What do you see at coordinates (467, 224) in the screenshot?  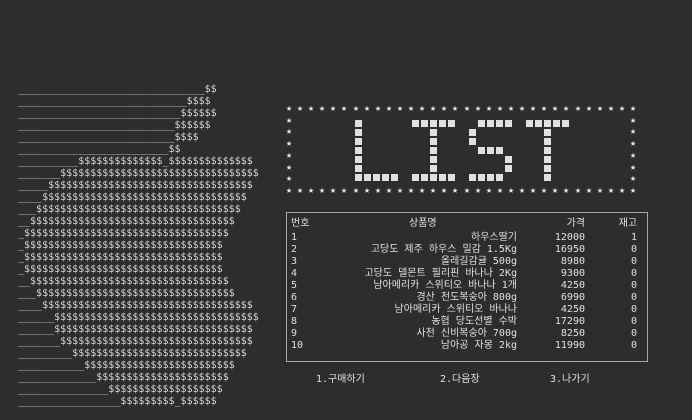 I see `table-header: 번호 상품명 가격 재고` at bounding box center [467, 224].